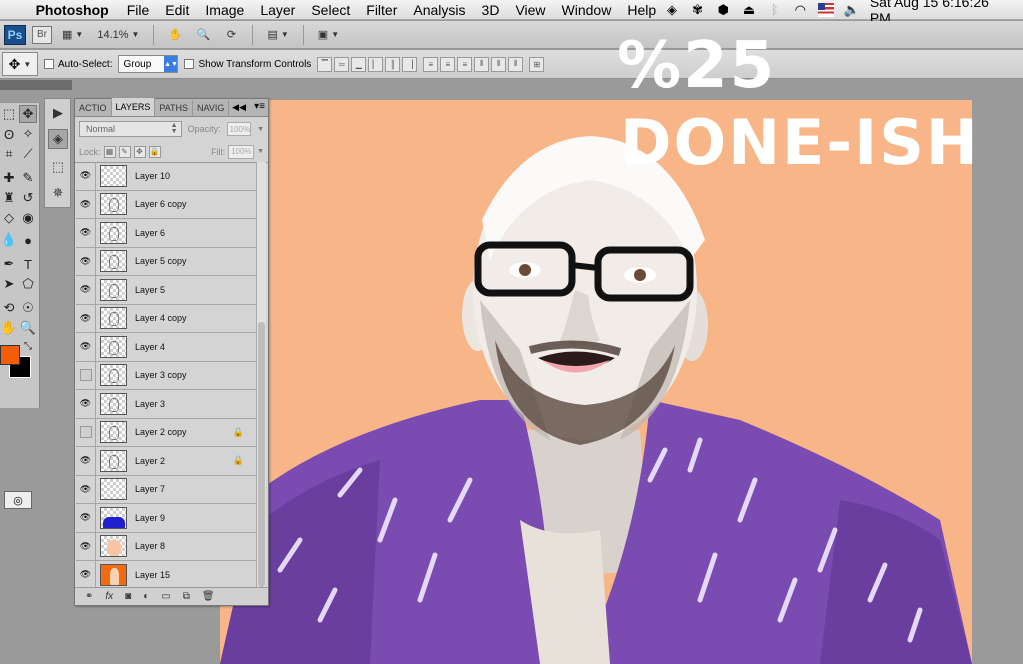 The image size is (1023, 664). Describe the element at coordinates (28, 264) in the screenshot. I see `type-tool-icon: T` at that location.